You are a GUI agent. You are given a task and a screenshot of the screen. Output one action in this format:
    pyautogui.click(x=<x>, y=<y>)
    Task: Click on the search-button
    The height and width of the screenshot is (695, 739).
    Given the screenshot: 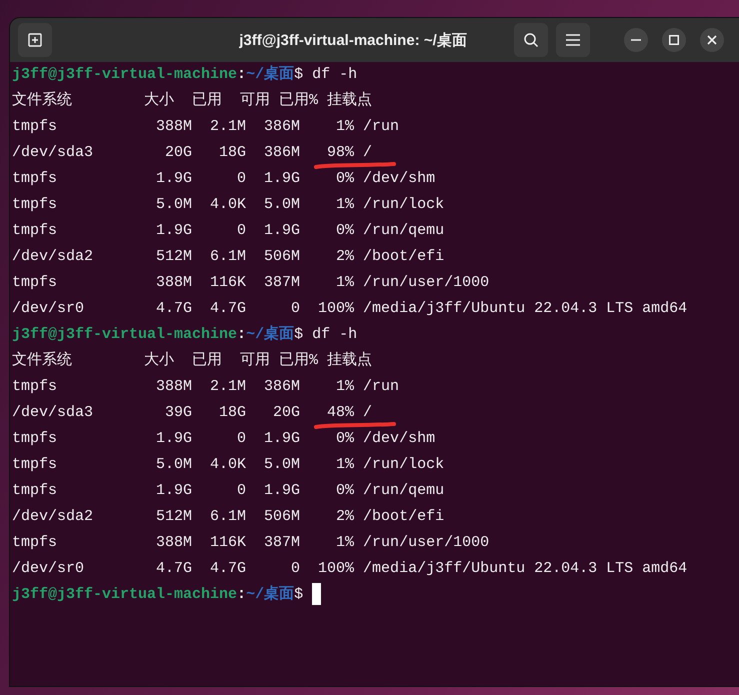 What is the action you would take?
    pyautogui.click(x=531, y=40)
    